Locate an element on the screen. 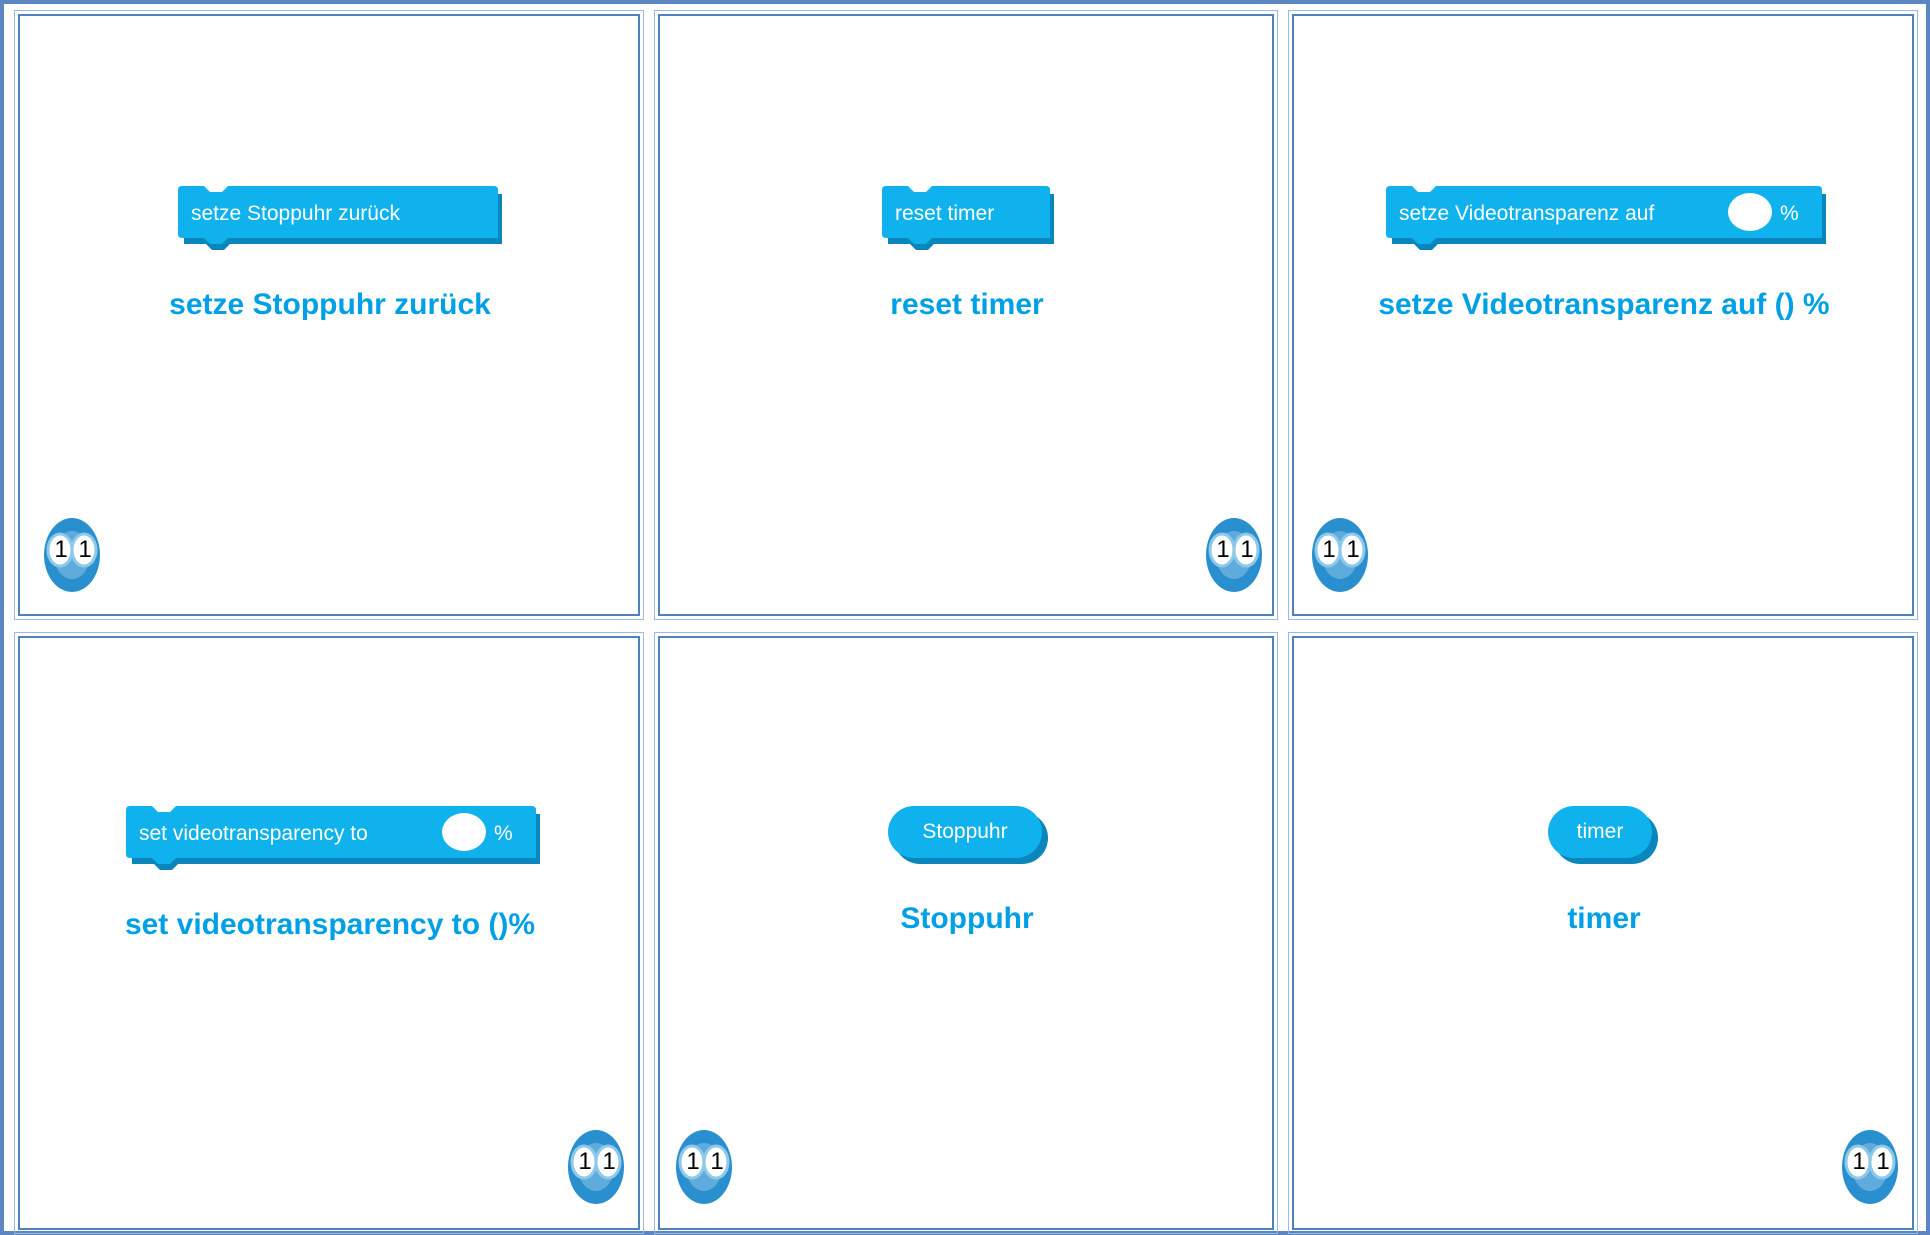 This screenshot has height=1235, width=1930. block-caption: setze Videotransparenz auf () % is located at coordinates (1604, 304).